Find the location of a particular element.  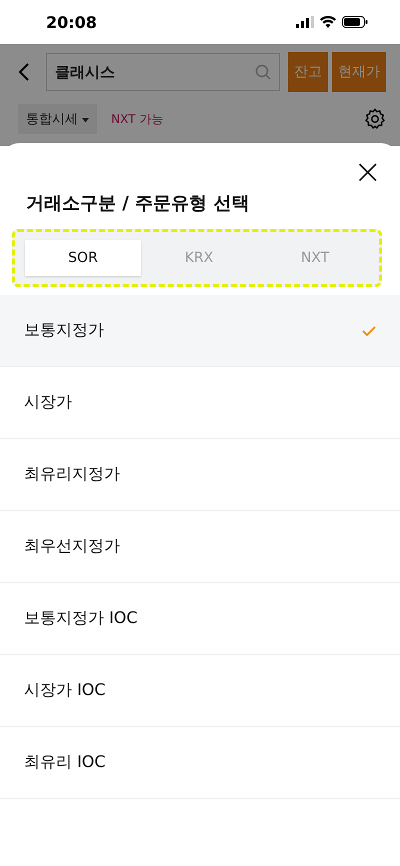

signal-icon is located at coordinates (305, 22).